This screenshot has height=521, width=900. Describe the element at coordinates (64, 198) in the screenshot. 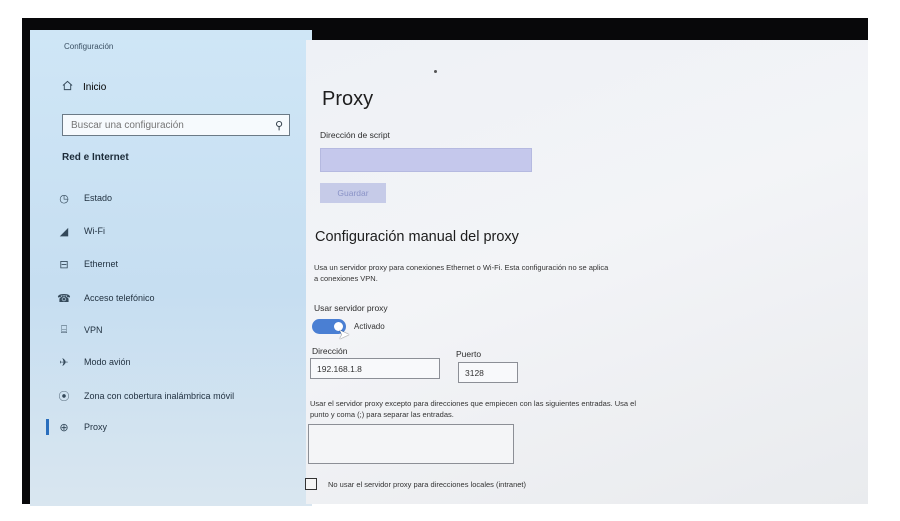

I see `status-globe-icon: ◷` at that location.